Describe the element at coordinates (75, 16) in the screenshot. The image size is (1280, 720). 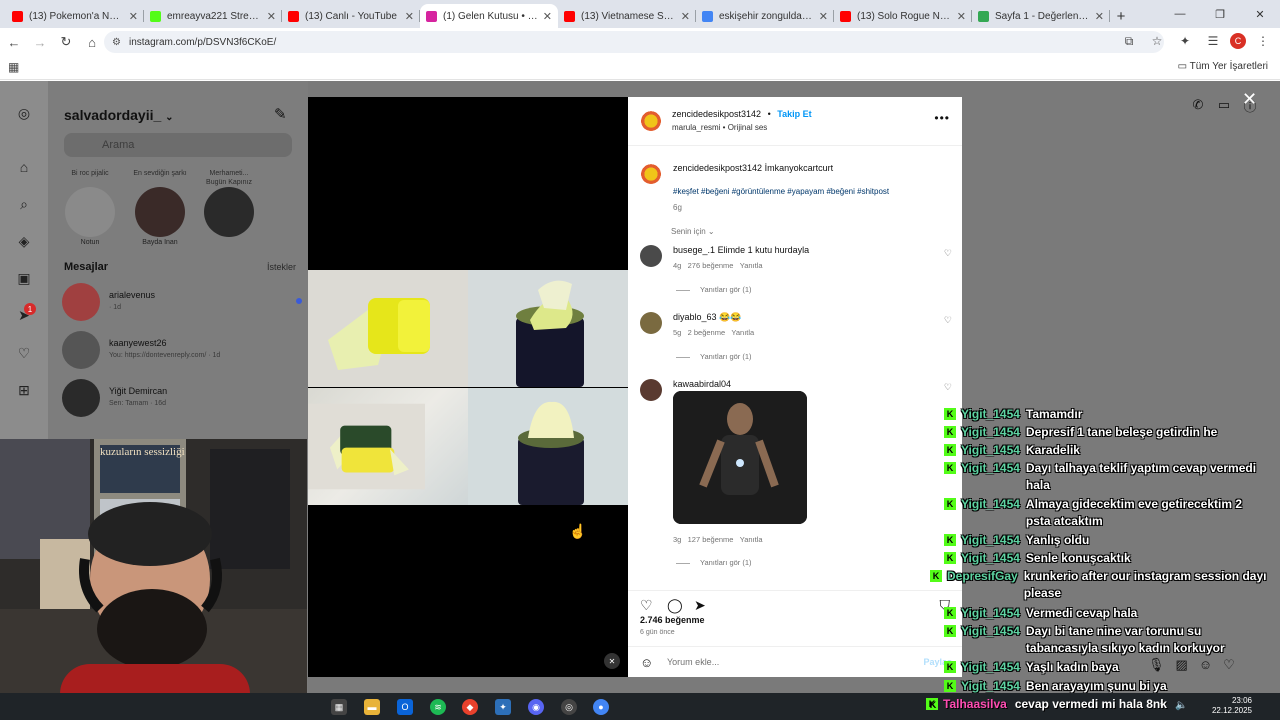
I see `browser-tab: (13) Pokemon'a Ne Oldu? ✕` at that location.